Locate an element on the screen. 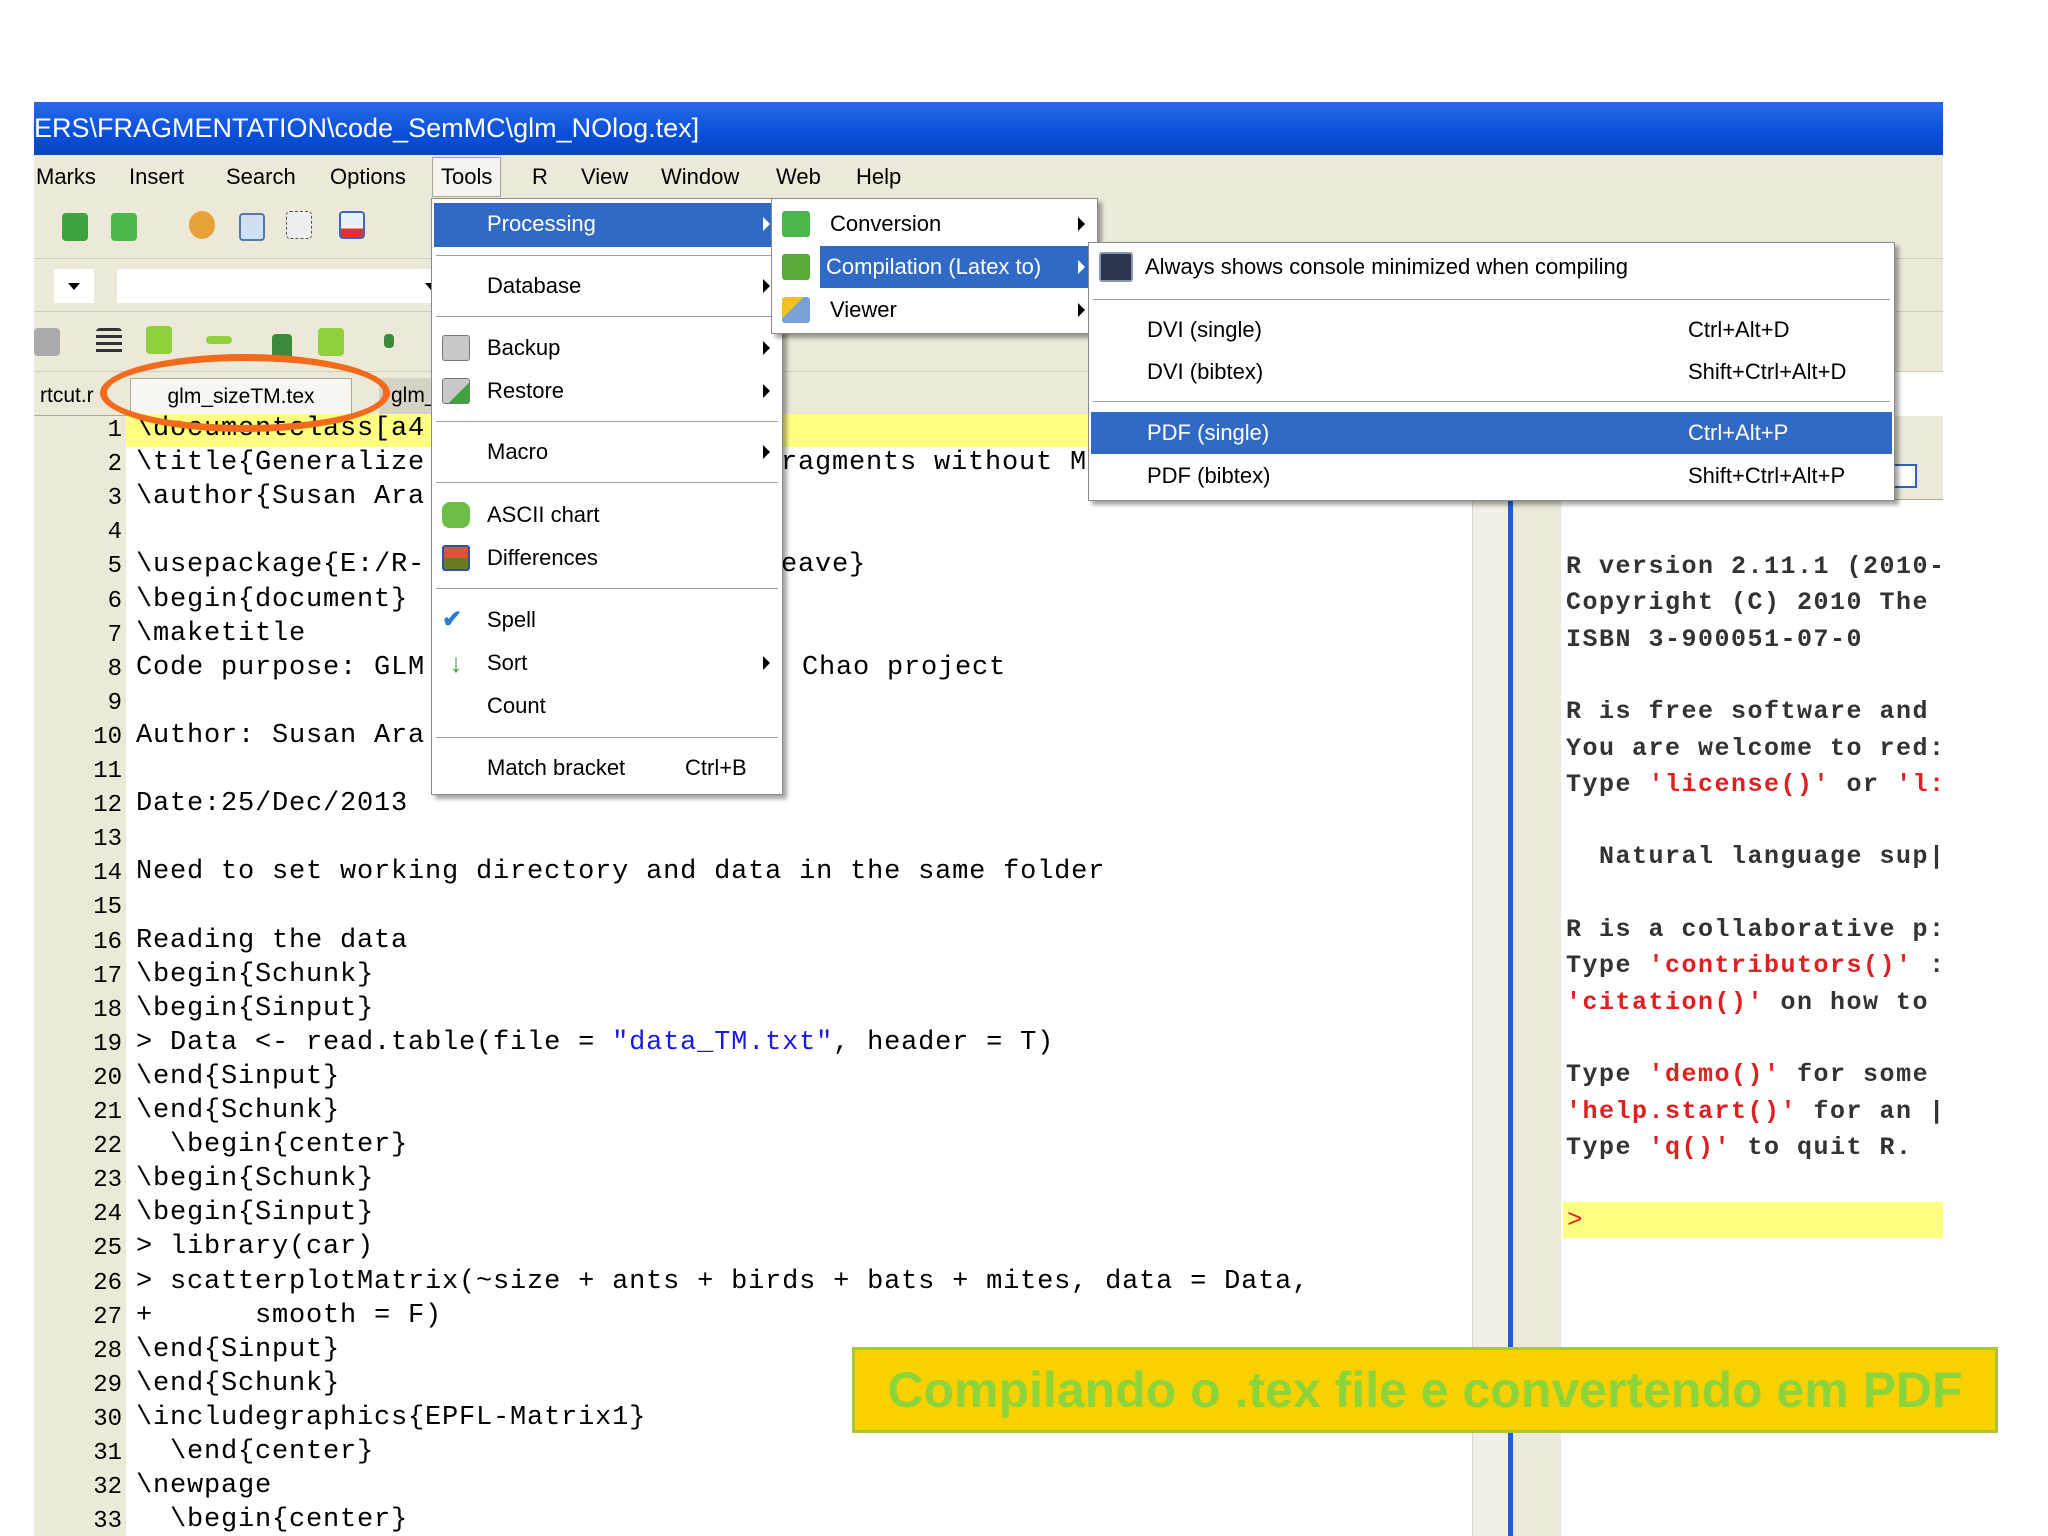  console-prompt-line: > is located at coordinates (1753, 1220).